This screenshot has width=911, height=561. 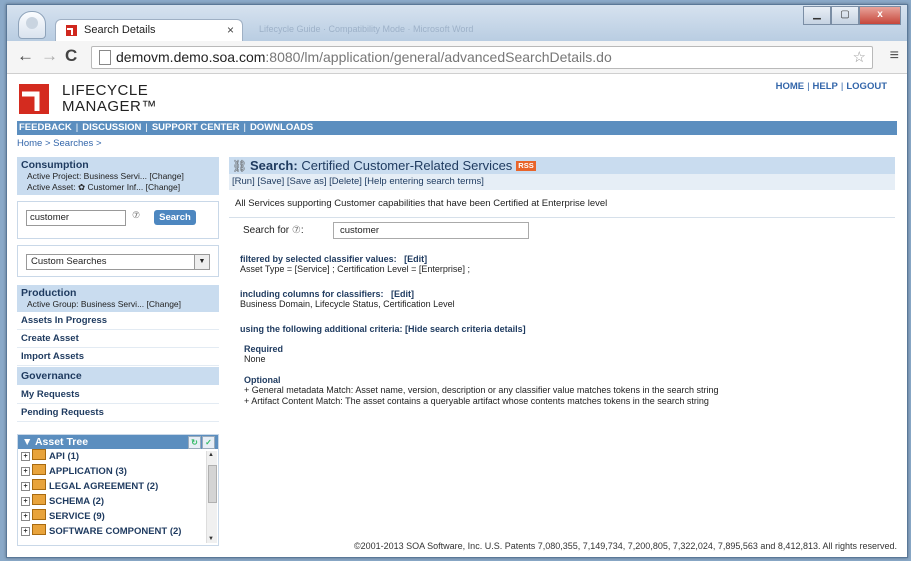 What do you see at coordinates (894, 56) in the screenshot?
I see `menu-icon: ≡` at bounding box center [894, 56].